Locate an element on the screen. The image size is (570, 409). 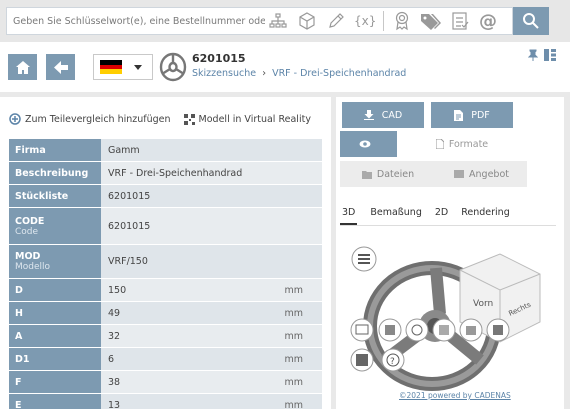
file-icon is located at coordinates (439, 144).